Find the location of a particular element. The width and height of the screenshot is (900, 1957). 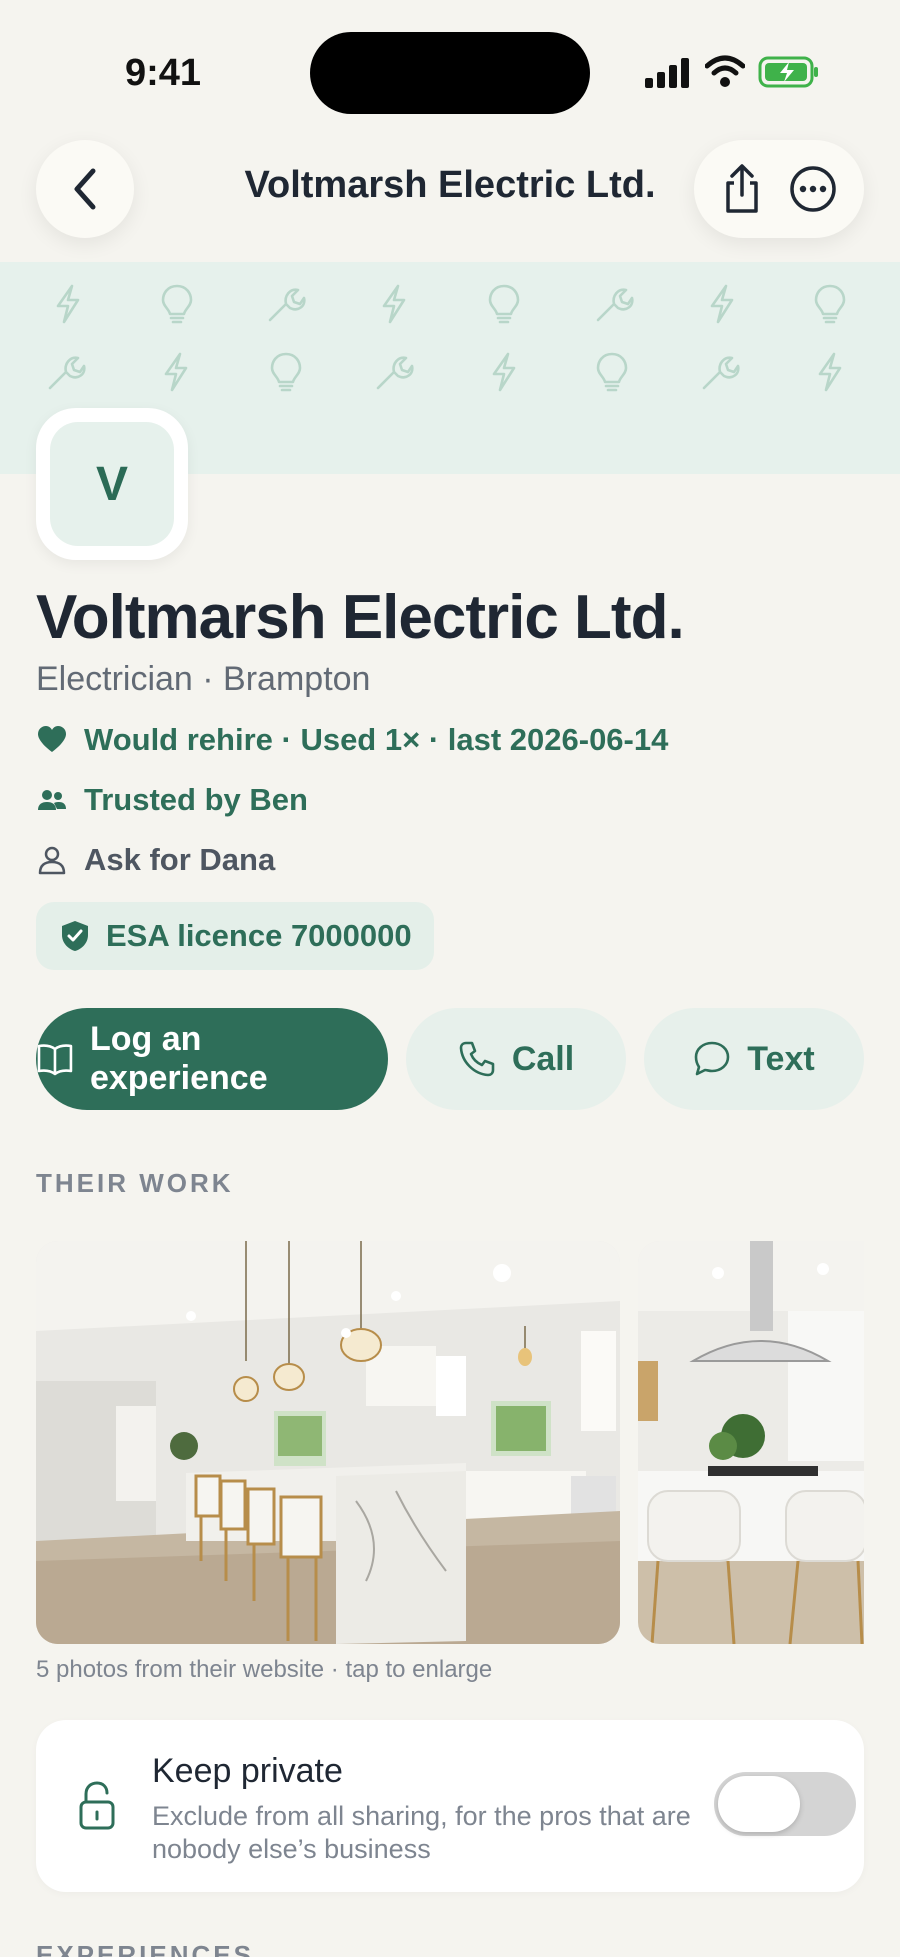

log-experience-label: Log an experience is located at coordinates (178, 1058).